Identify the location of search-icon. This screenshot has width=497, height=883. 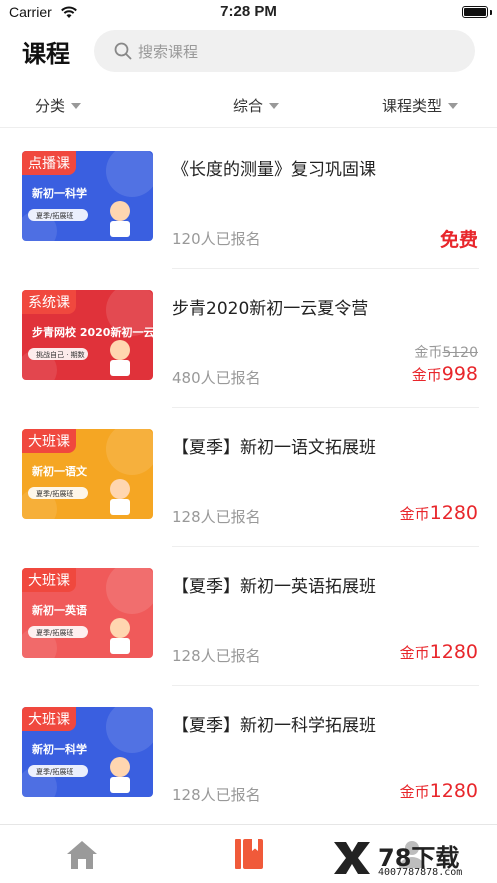
(123, 51).